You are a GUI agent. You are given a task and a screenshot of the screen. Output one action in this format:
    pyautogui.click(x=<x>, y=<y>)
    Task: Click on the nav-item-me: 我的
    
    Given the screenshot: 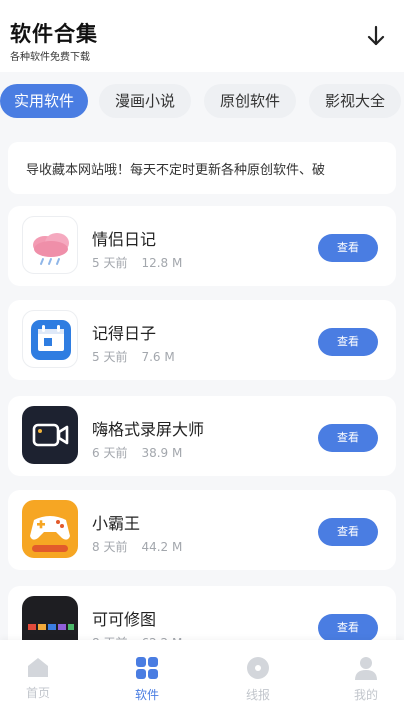 What is the action you would take?
    pyautogui.click(x=365, y=680)
    